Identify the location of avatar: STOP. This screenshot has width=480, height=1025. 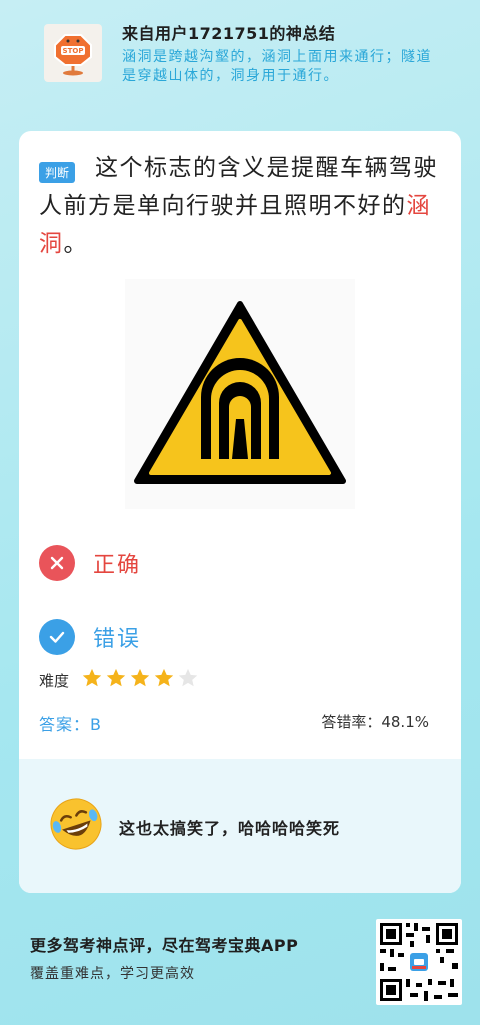
(73, 53).